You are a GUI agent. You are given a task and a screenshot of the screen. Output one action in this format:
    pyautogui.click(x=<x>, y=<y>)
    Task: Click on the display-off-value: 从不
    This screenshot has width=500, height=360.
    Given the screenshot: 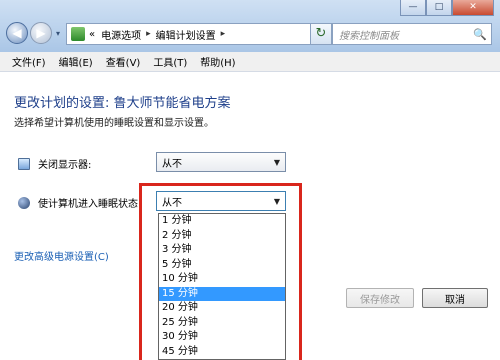 What is the action you would take?
    pyautogui.click(x=172, y=164)
    